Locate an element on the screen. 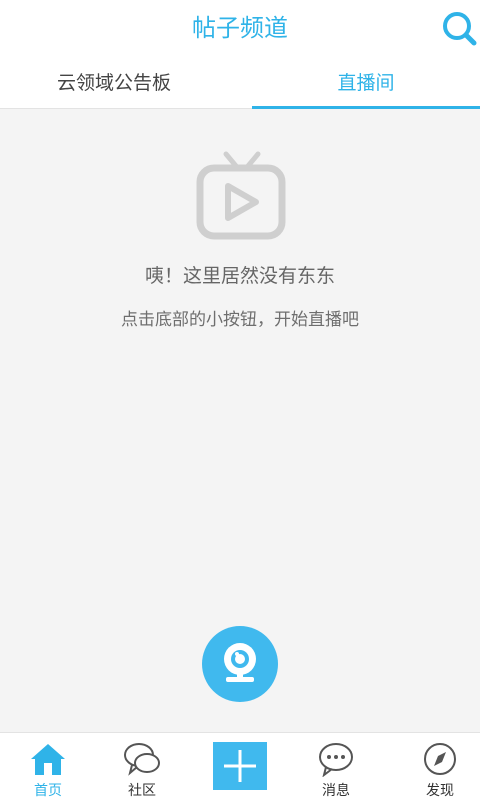 Image resolution: width=480 pixels, height=801 pixels. webcam-icon is located at coordinates (240, 664).